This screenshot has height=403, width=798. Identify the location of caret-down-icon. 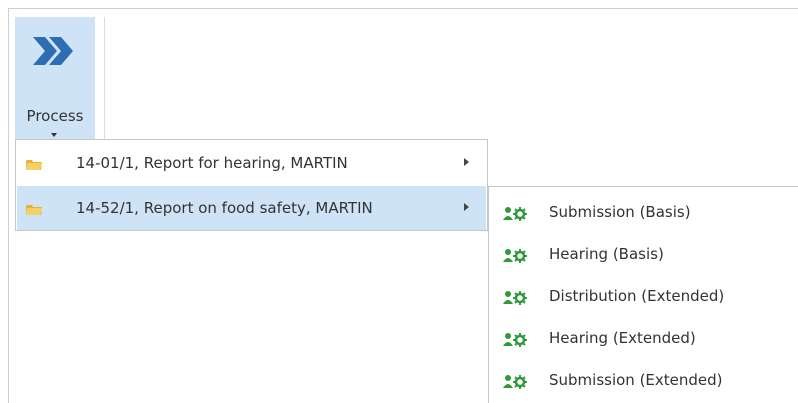
(54, 135).